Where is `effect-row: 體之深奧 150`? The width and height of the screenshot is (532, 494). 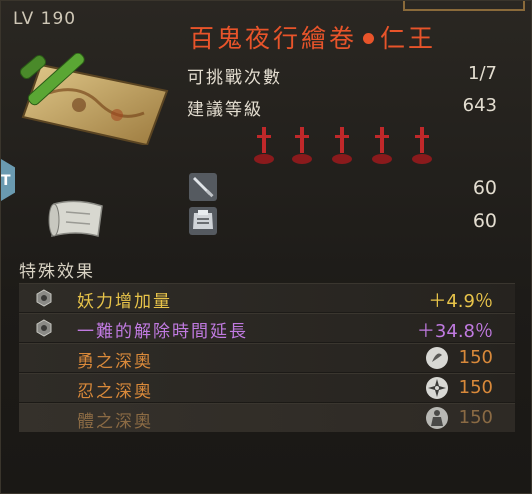 effect-row: 體之深奧 150 is located at coordinates (267, 417).